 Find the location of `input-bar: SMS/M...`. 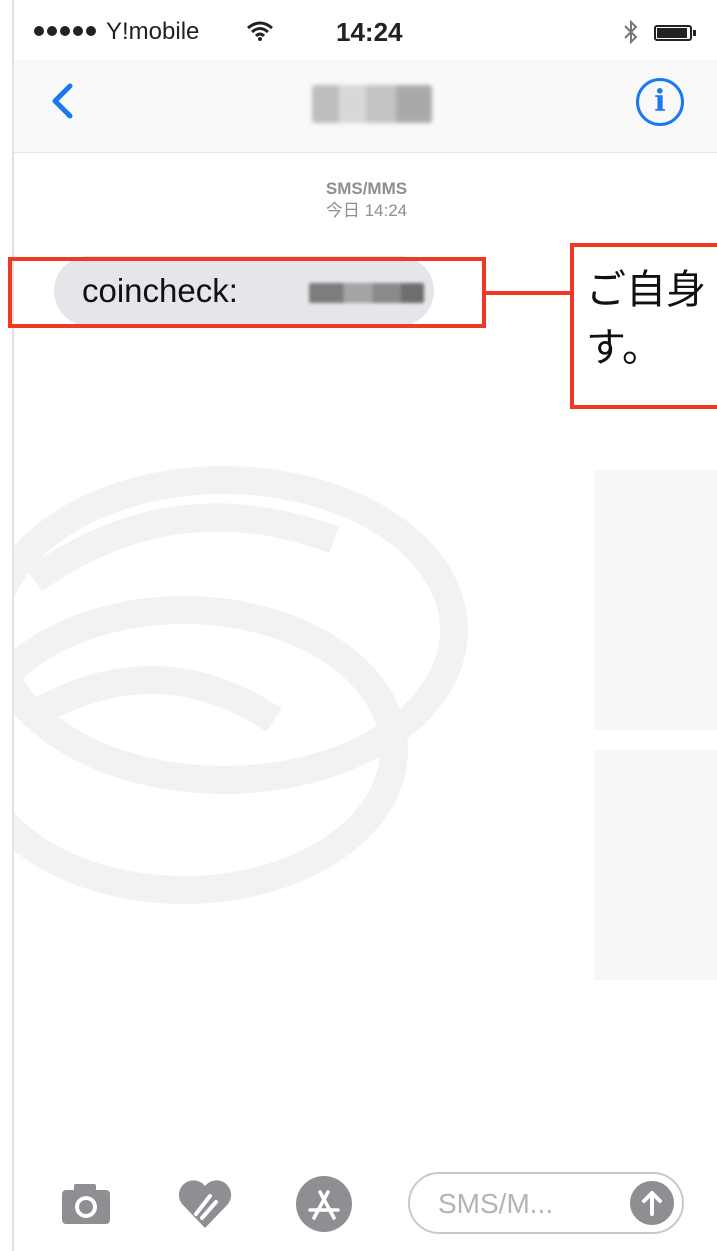

input-bar: SMS/M... is located at coordinates (365, 1200).